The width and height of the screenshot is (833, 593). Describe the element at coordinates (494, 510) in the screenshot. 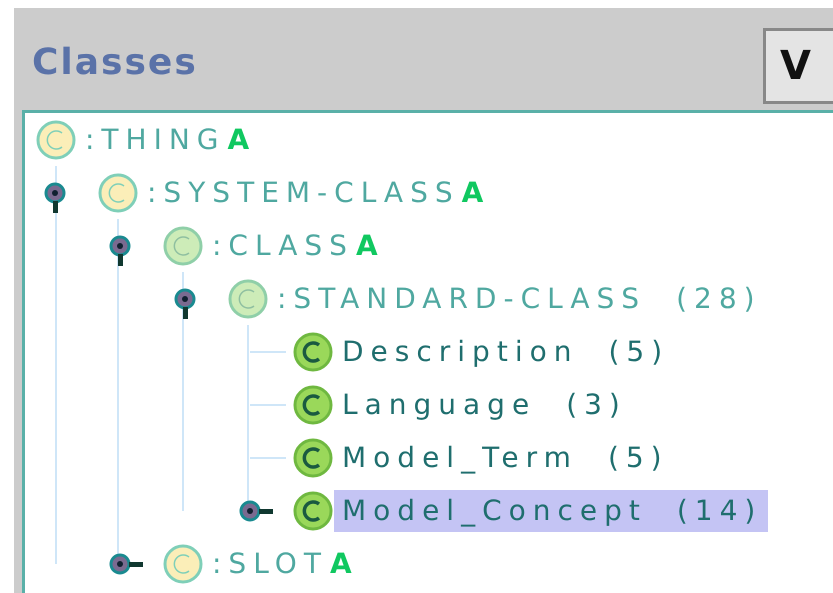

I see `class-name: Model_Concept` at that location.